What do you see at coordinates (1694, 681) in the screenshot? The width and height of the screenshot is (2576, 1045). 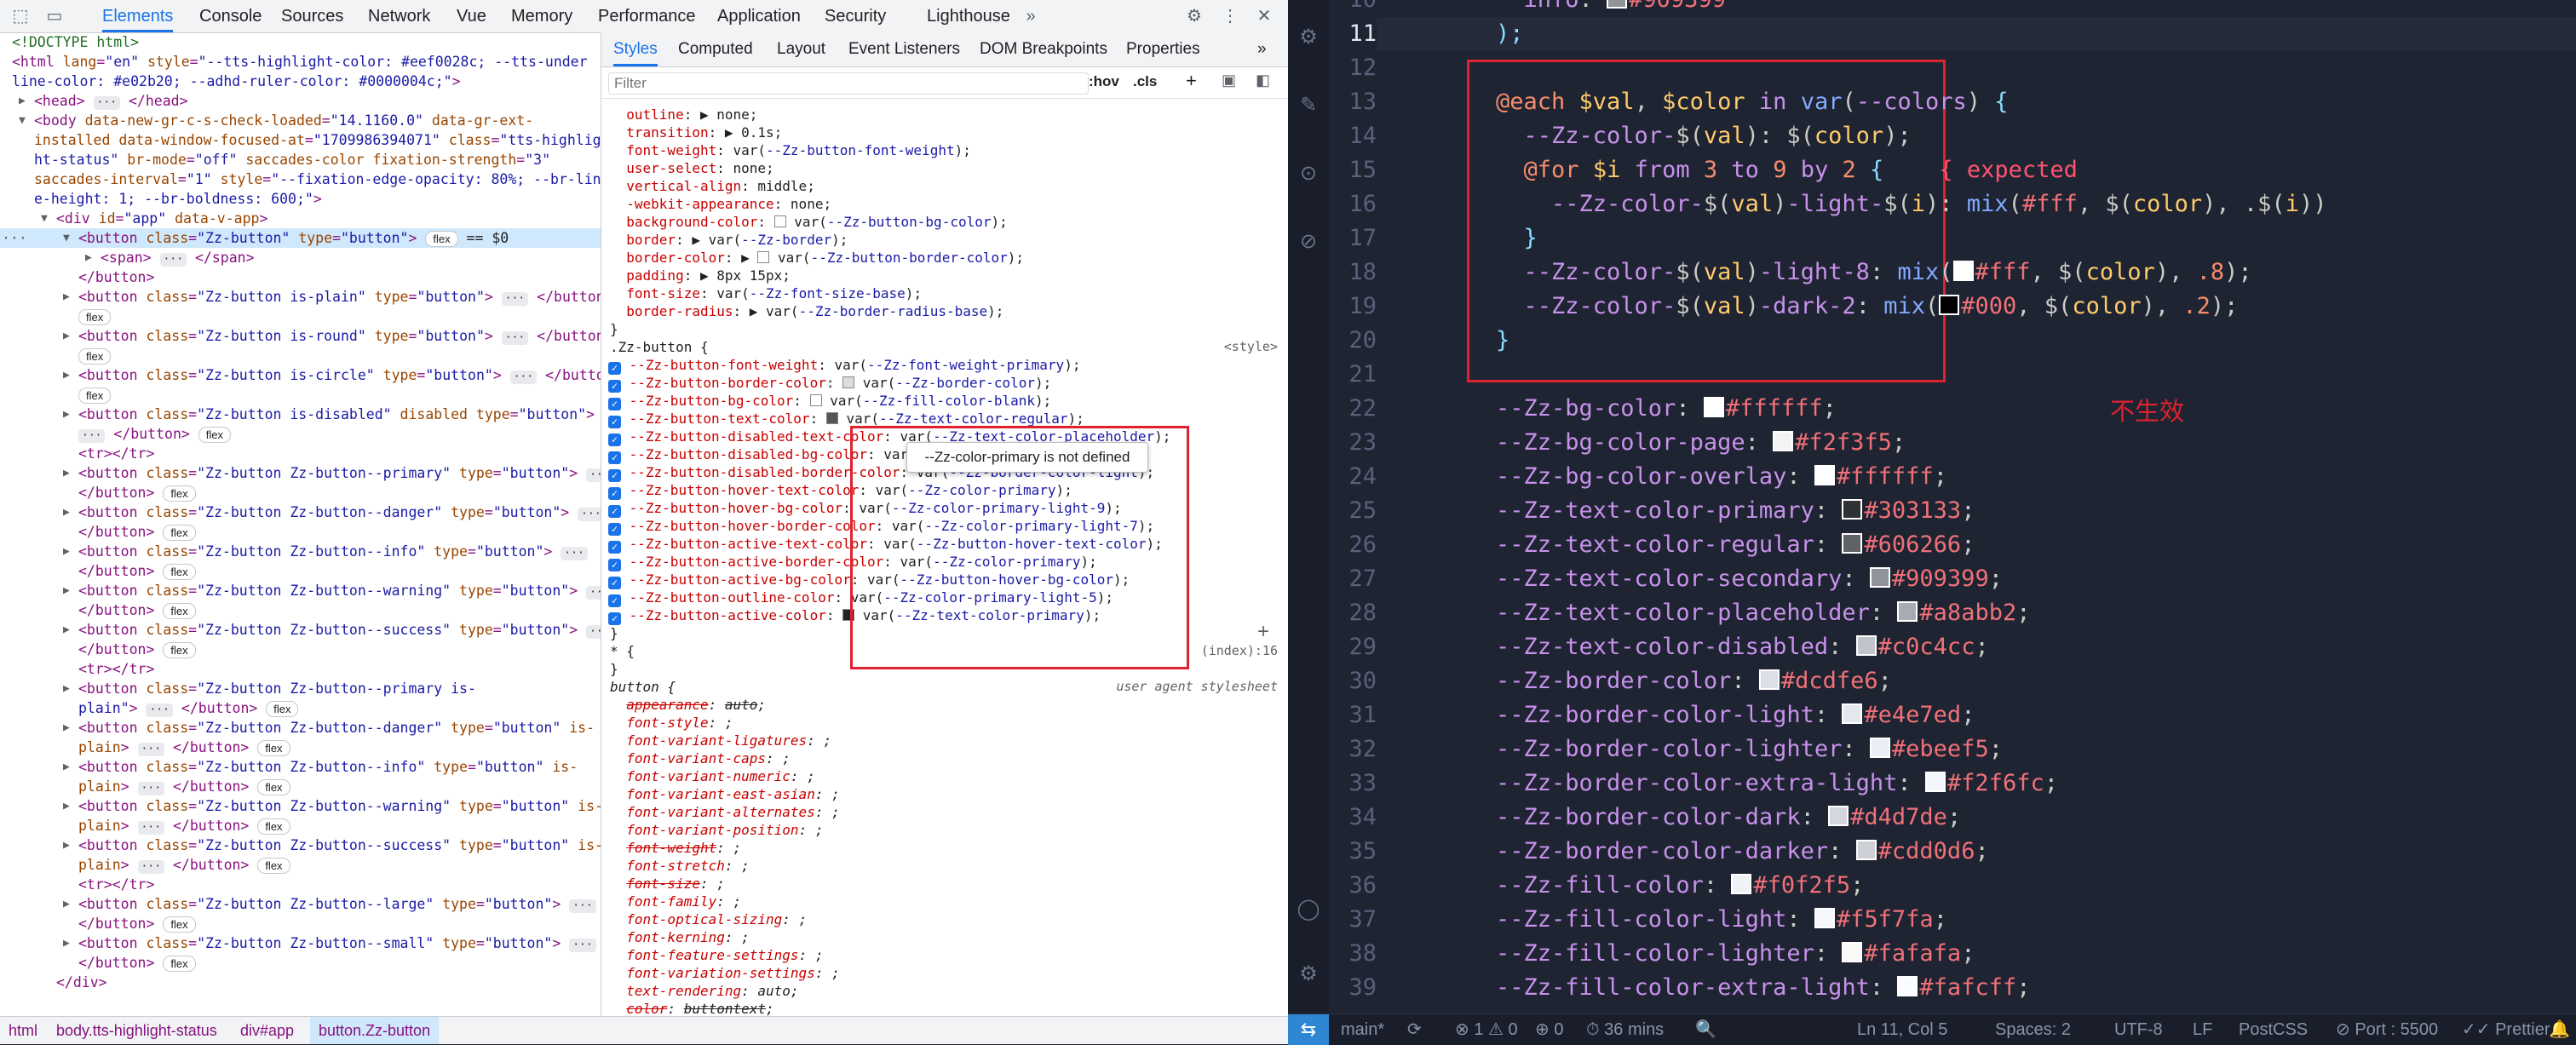 I see `code-line: --Zz-border-color: #dcdfe6;` at bounding box center [1694, 681].